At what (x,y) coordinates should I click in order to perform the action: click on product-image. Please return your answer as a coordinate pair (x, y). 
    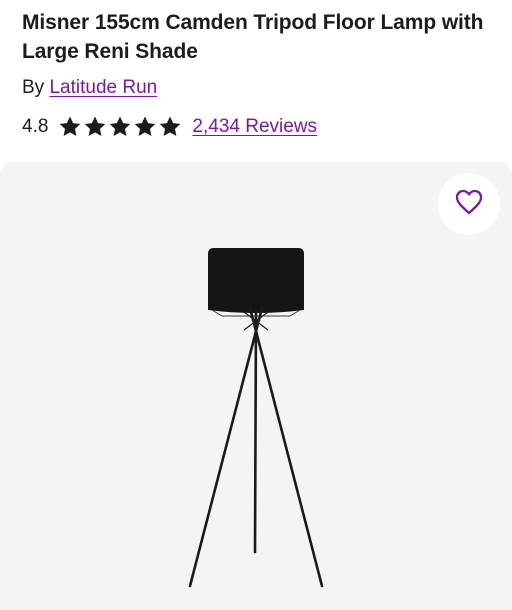
    Looking at the image, I should click on (256, 418).